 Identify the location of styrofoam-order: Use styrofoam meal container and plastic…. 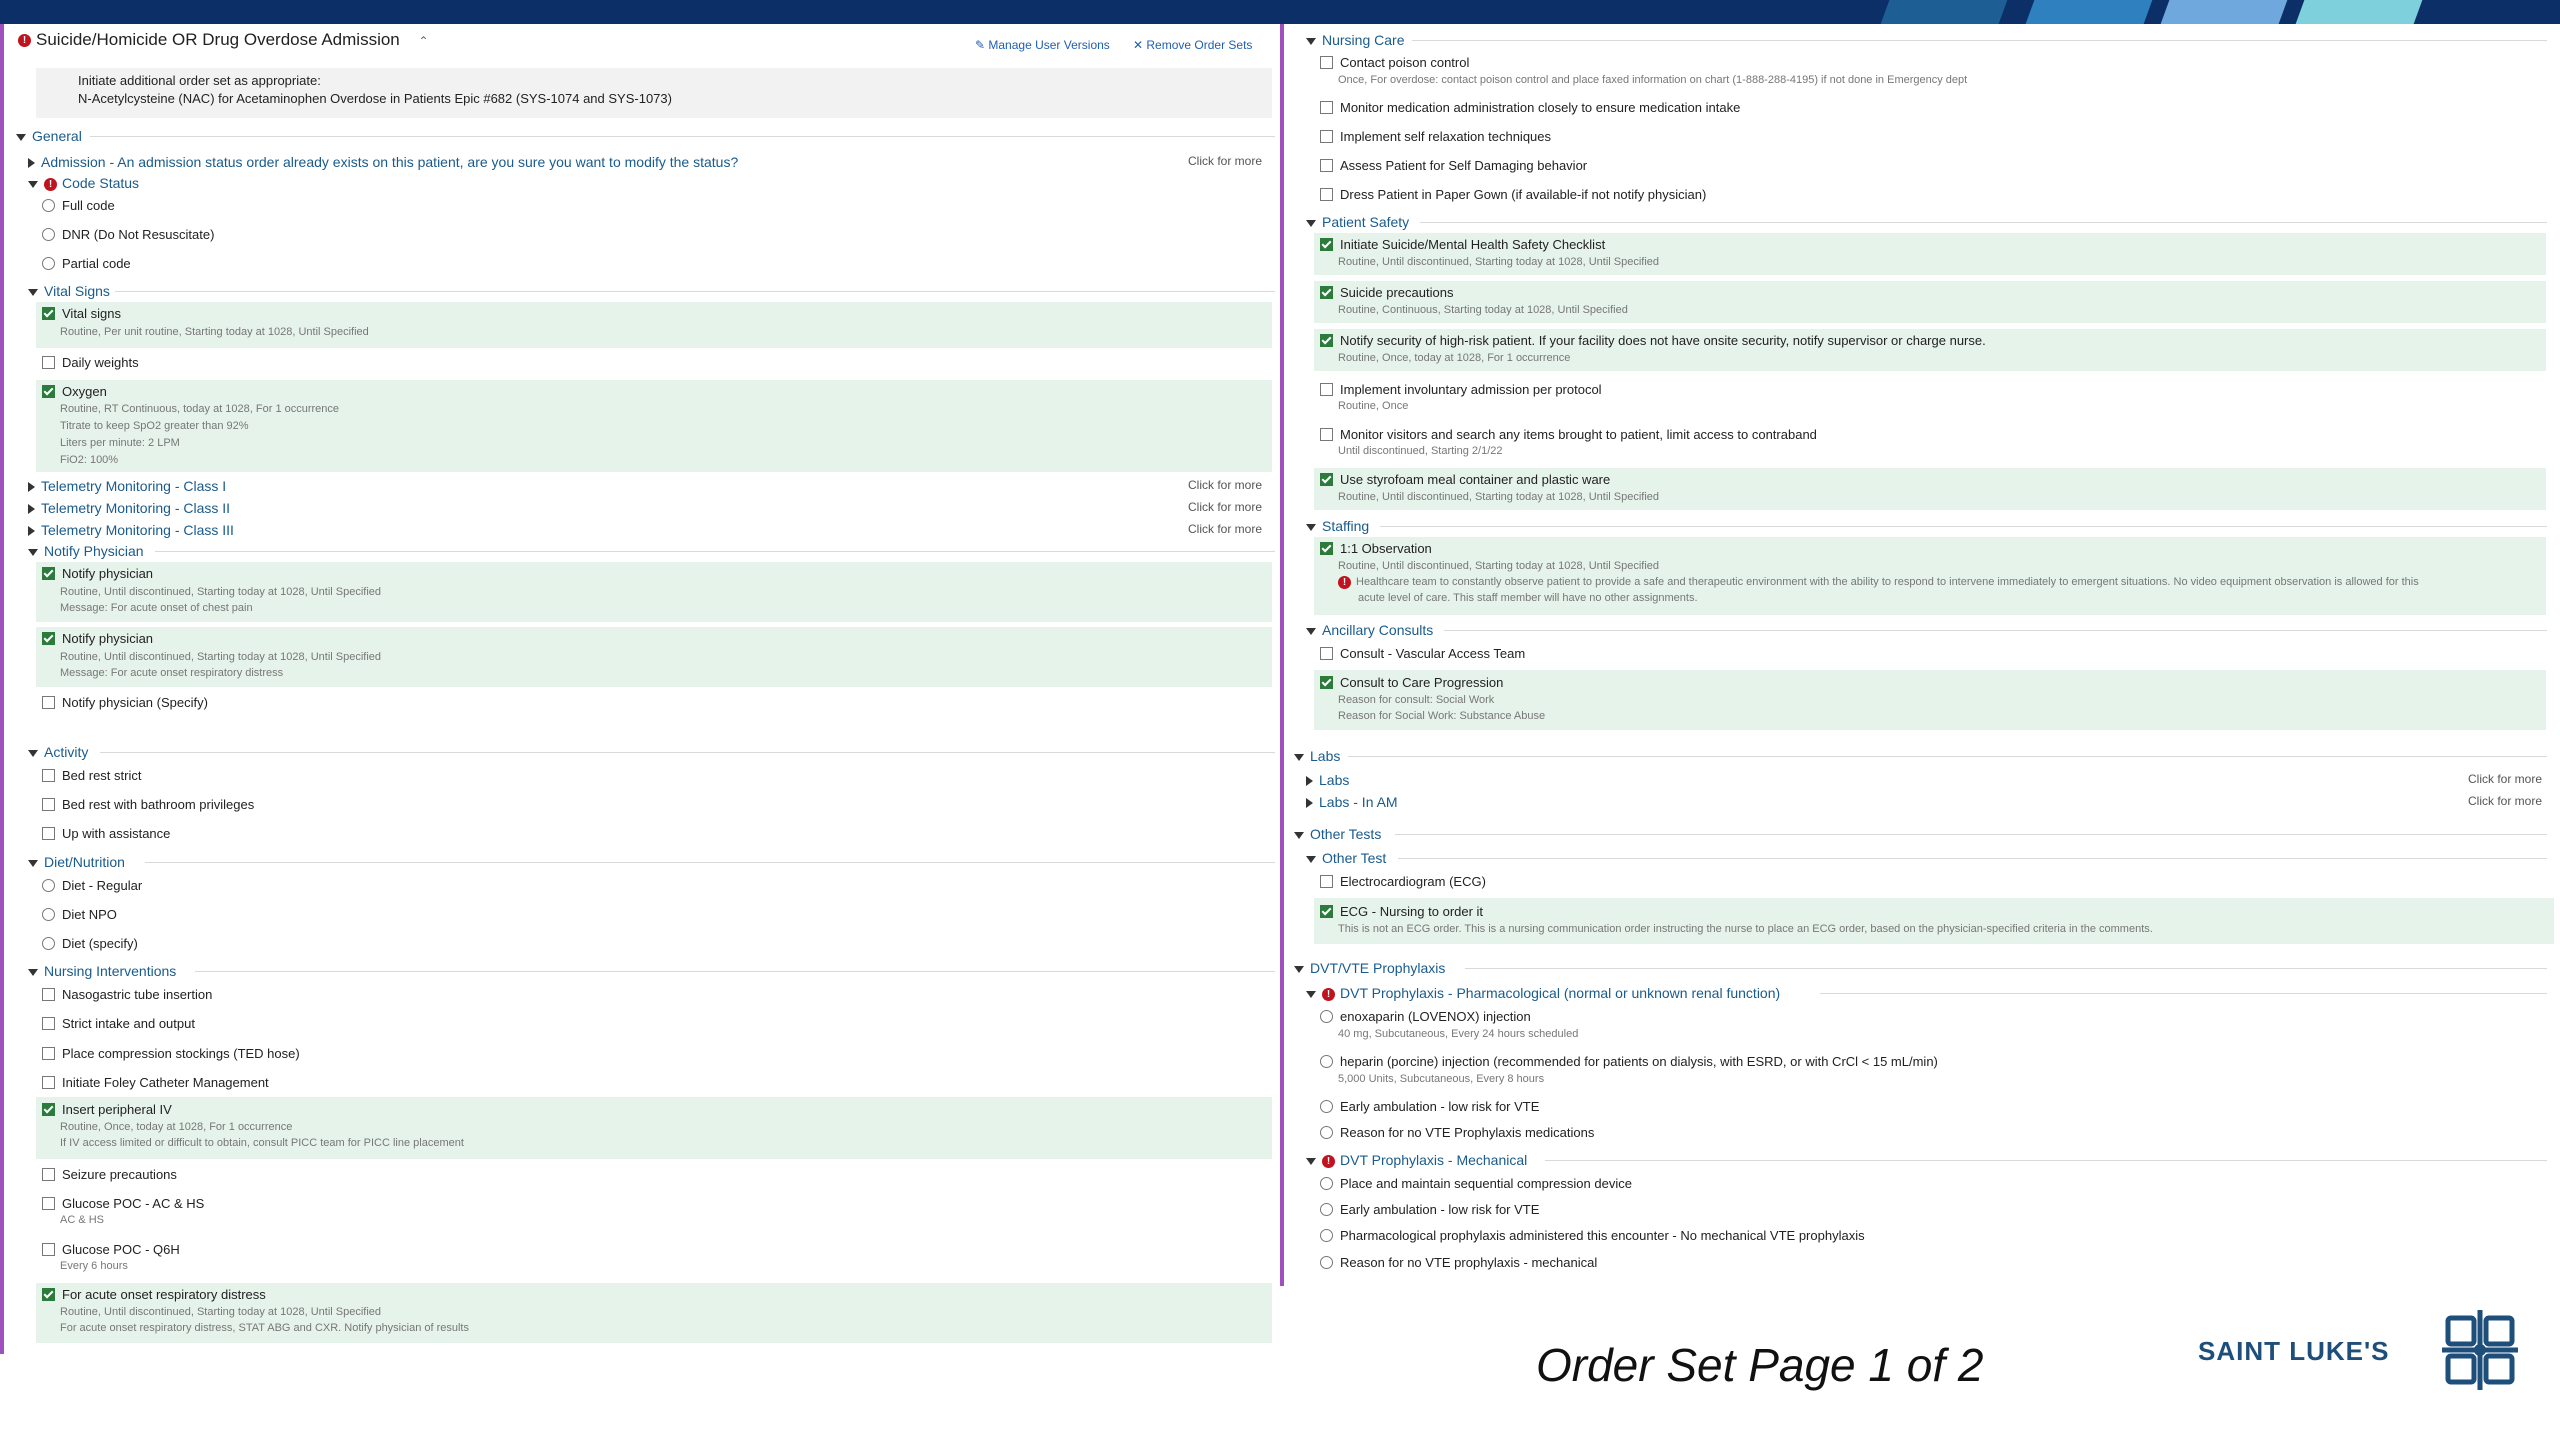
(1465, 480).